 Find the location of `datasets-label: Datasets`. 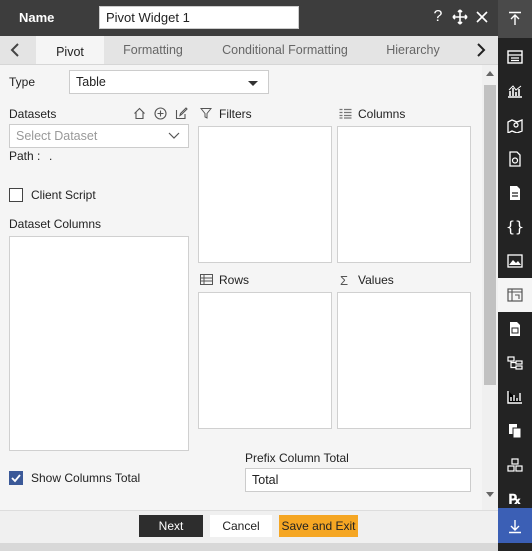

datasets-label: Datasets is located at coordinates (33, 114).